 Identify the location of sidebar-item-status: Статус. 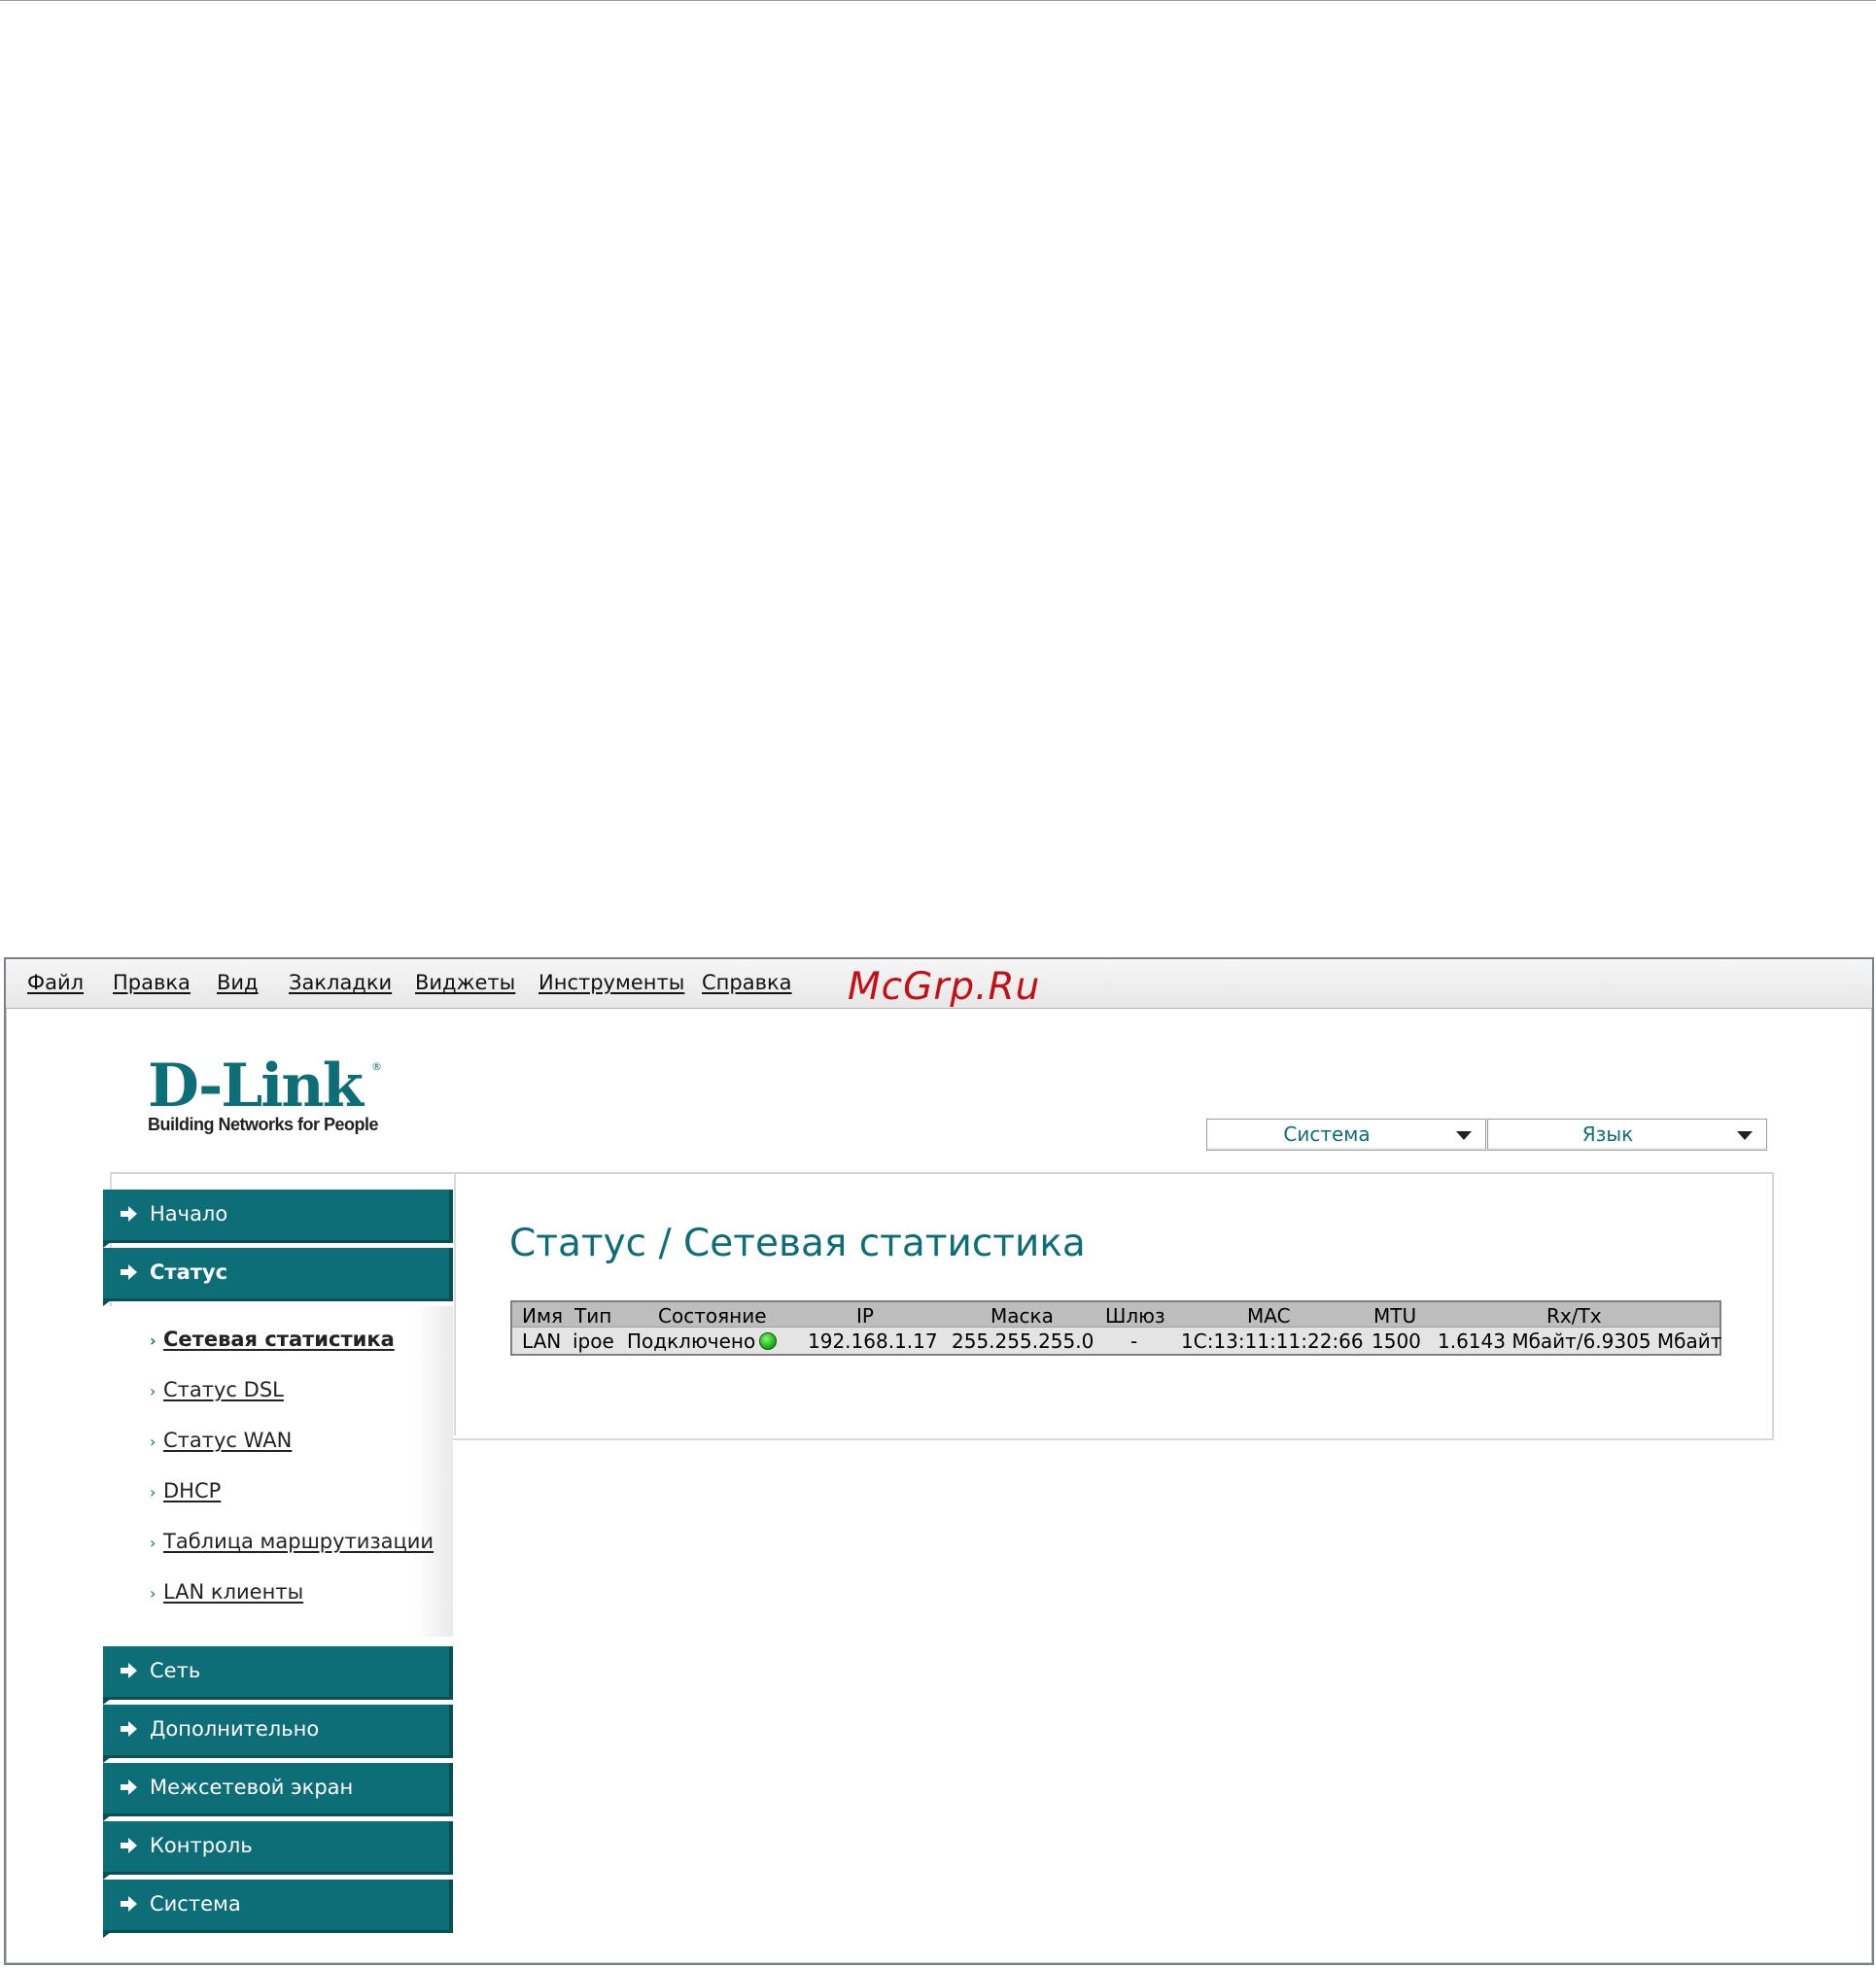
(278, 1277).